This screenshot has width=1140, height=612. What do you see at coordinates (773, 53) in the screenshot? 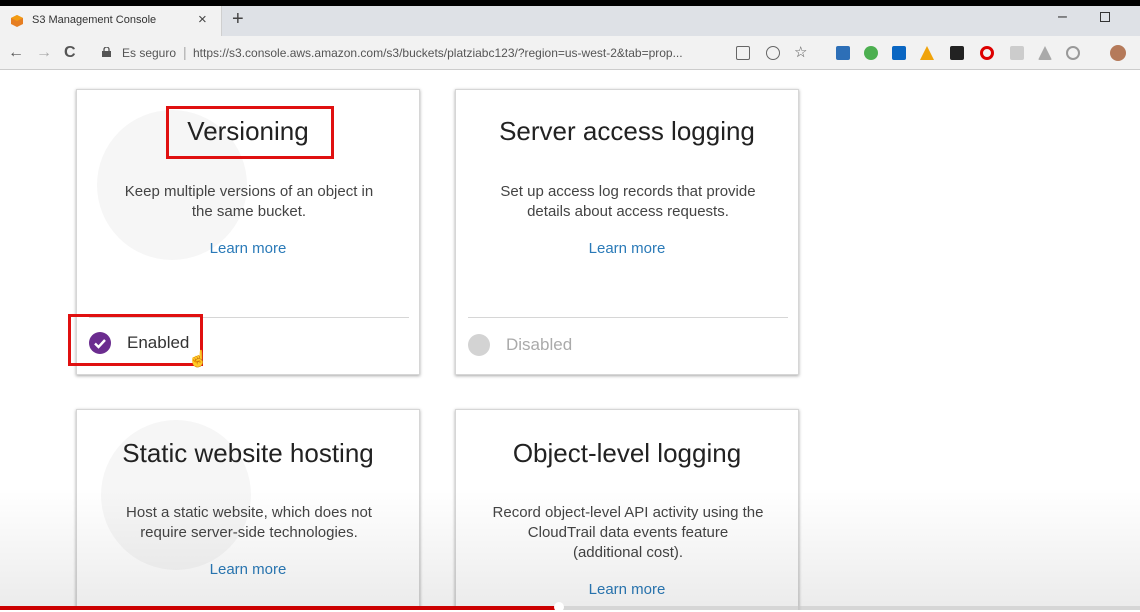
I see `zoom-icon` at bounding box center [773, 53].